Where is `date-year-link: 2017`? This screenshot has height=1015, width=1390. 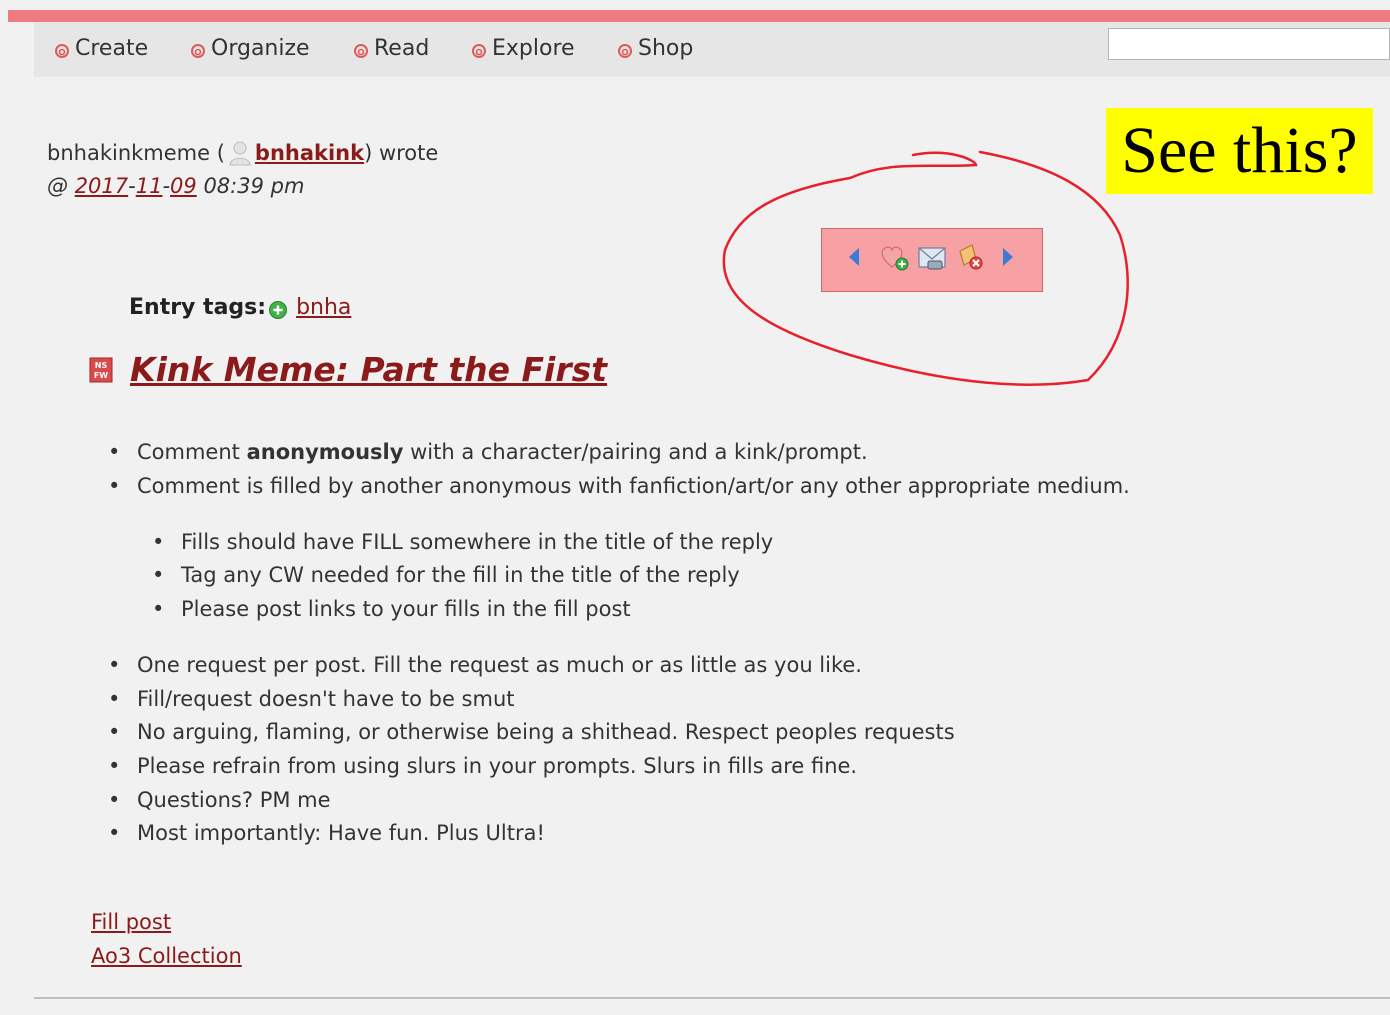 date-year-link: 2017 is located at coordinates (101, 186).